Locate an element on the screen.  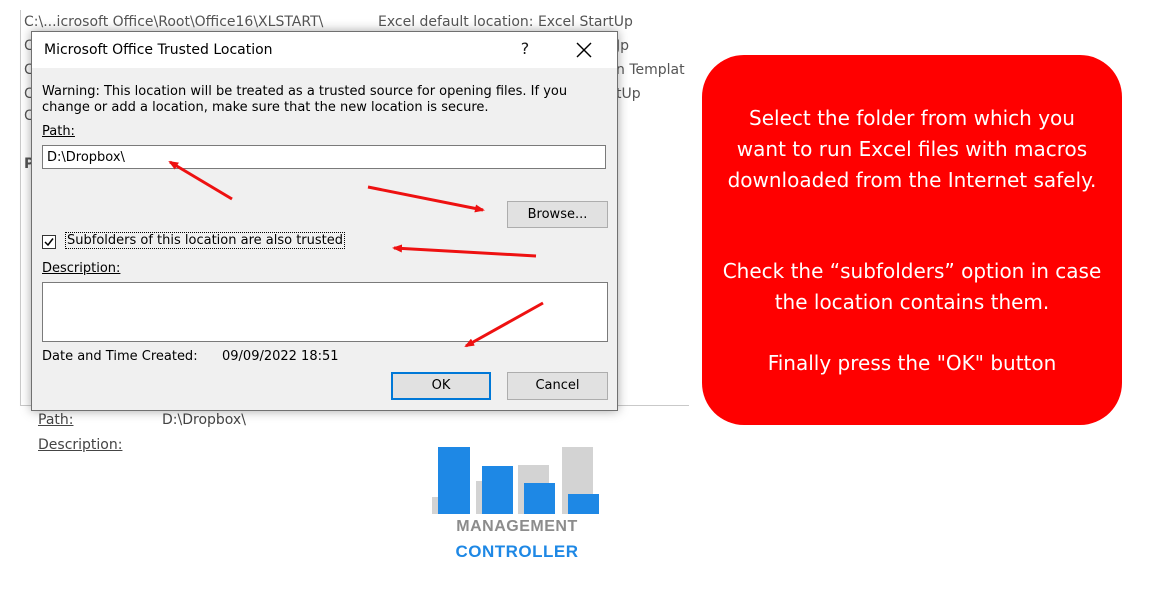
description-input is located at coordinates (325, 312).